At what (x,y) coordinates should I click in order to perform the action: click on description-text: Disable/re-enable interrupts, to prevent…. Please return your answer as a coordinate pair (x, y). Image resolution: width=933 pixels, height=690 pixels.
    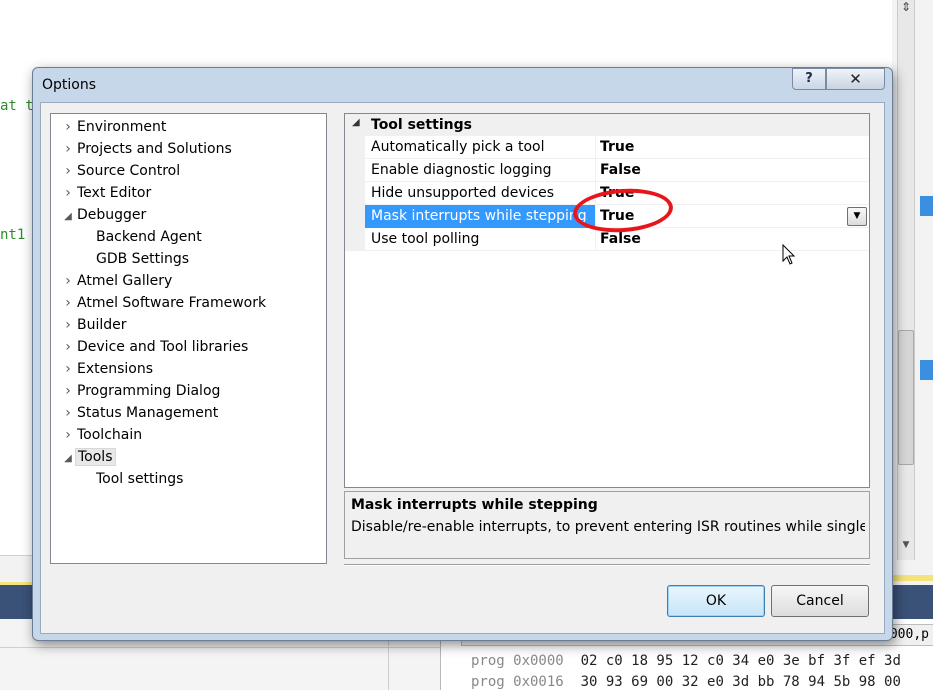
    Looking at the image, I should click on (608, 527).